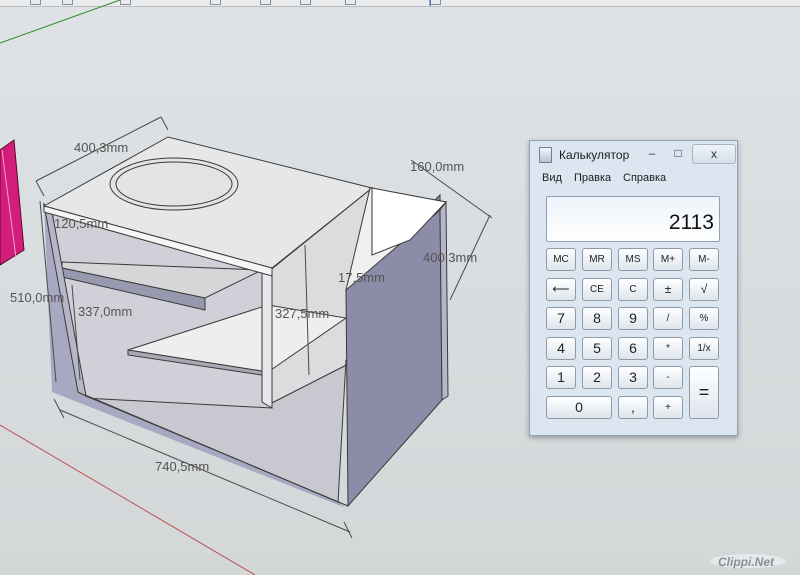 The image size is (800, 575). Describe the element at coordinates (597, 348) in the screenshot. I see `key-5: 5` at that location.